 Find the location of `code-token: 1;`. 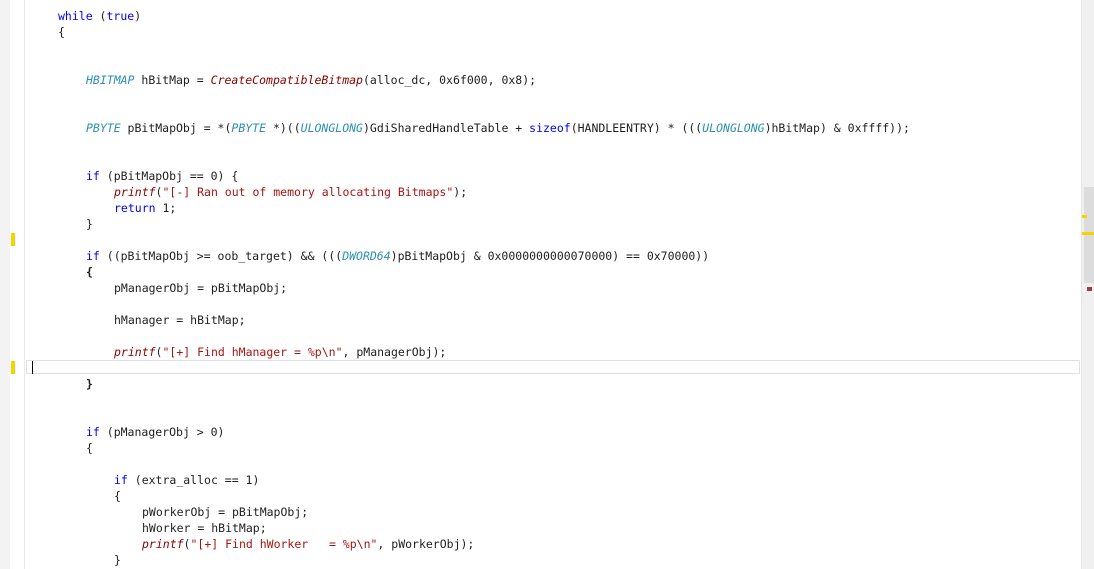

code-token: 1; is located at coordinates (166, 208).